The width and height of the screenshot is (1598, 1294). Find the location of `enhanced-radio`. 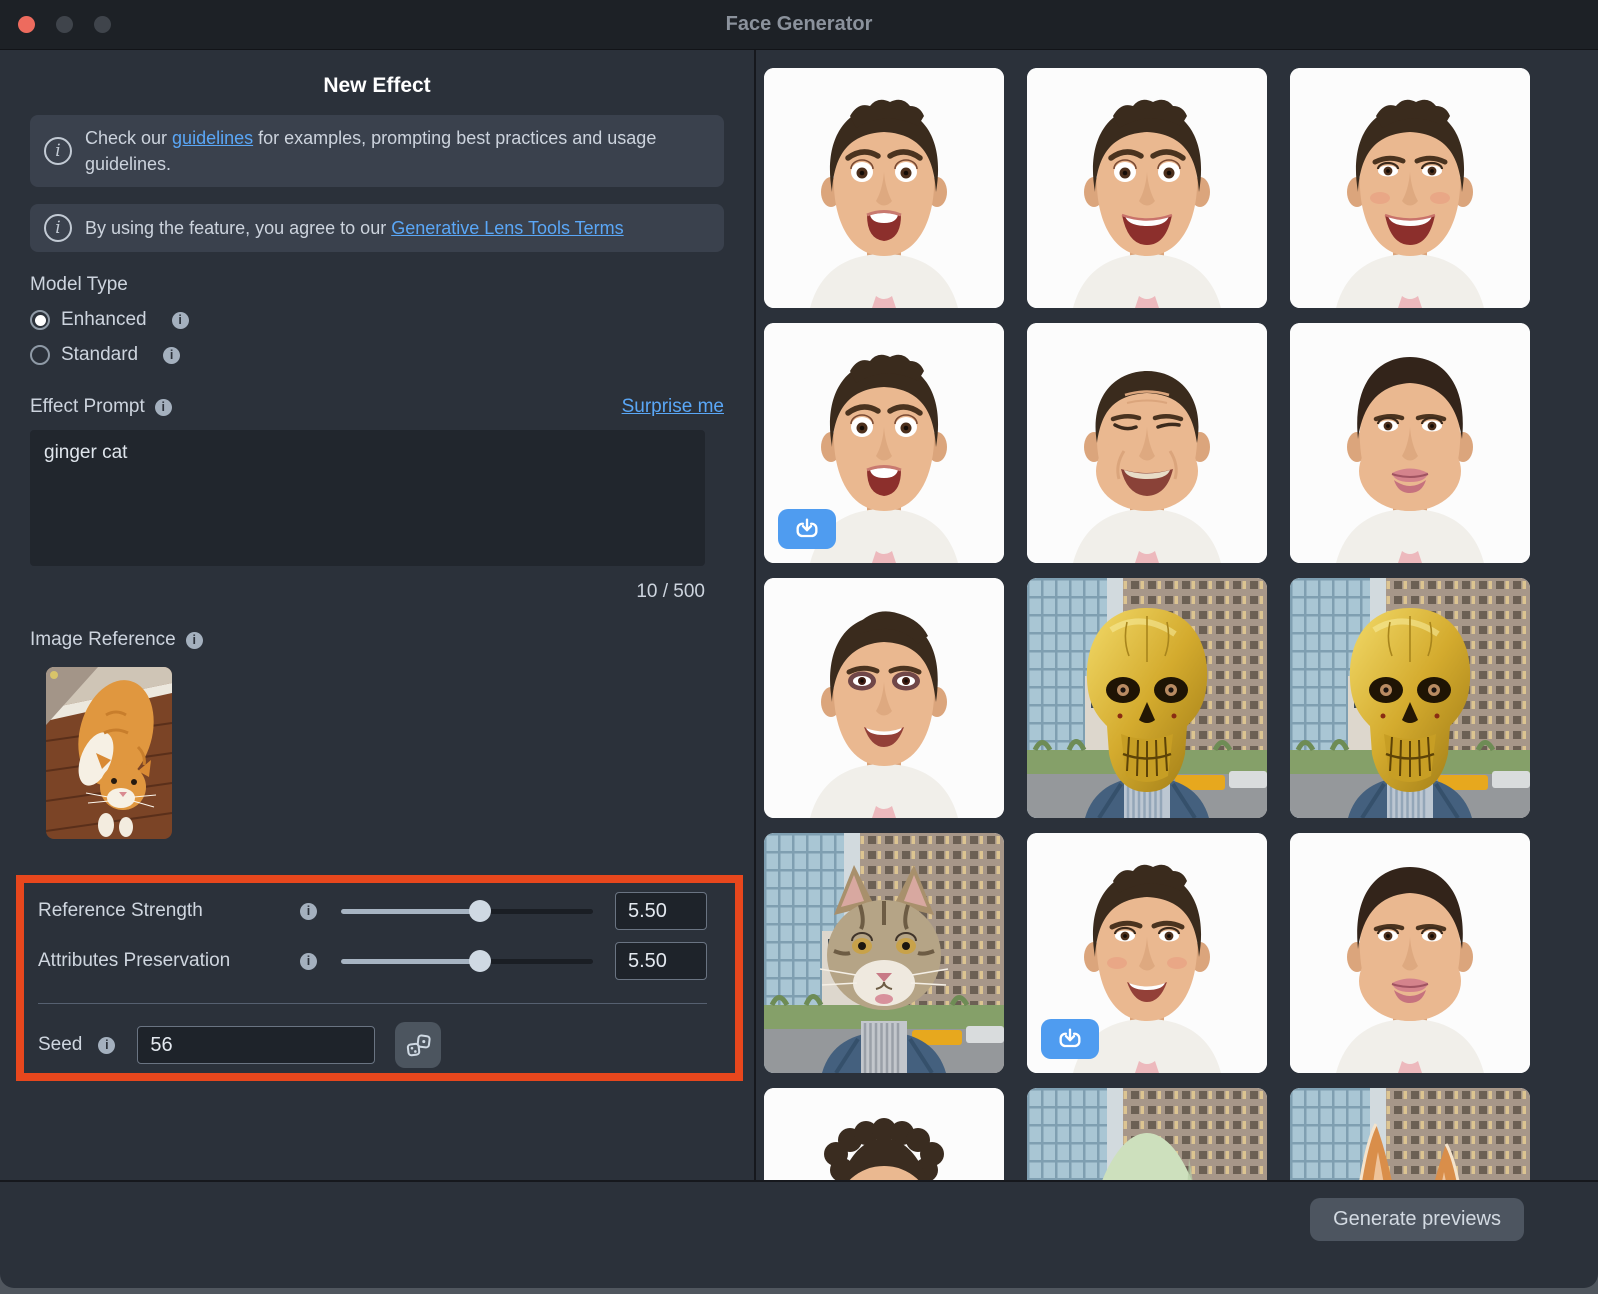

enhanced-radio is located at coordinates (40, 320).